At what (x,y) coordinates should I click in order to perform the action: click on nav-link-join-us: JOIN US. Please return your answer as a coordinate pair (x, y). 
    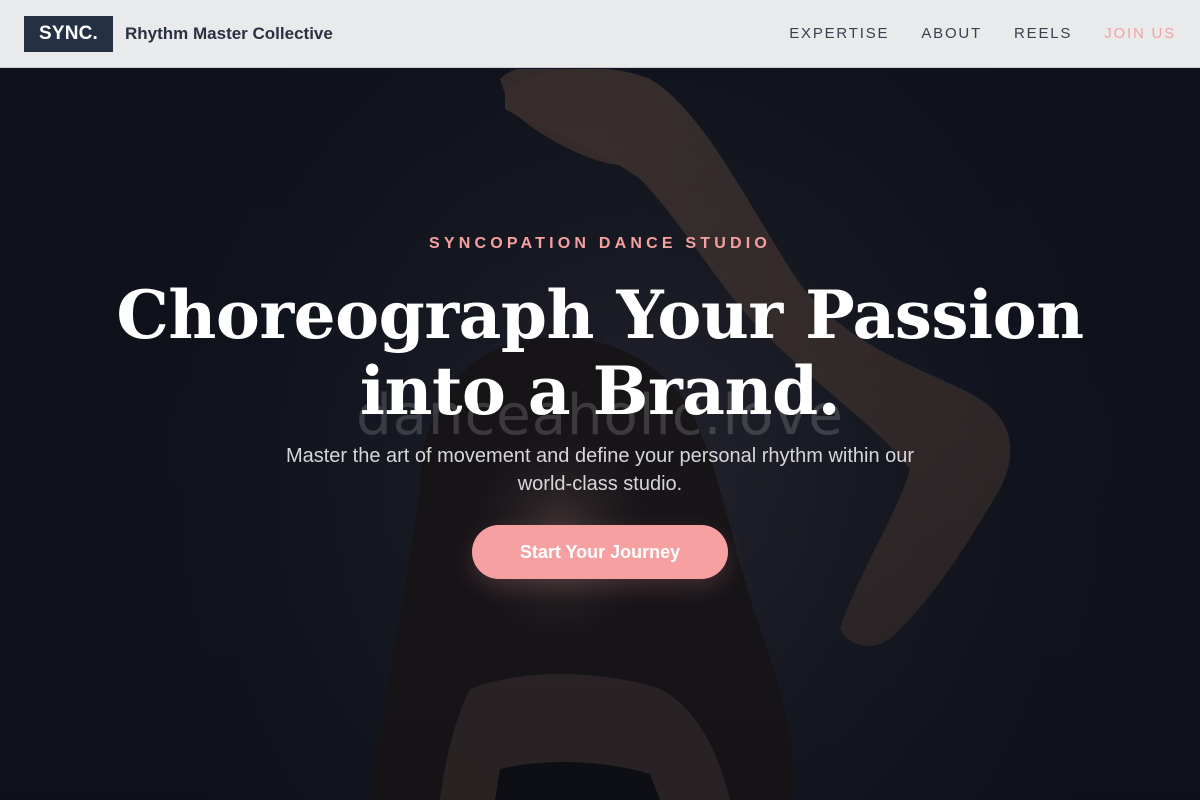
    Looking at the image, I should click on (1140, 33).